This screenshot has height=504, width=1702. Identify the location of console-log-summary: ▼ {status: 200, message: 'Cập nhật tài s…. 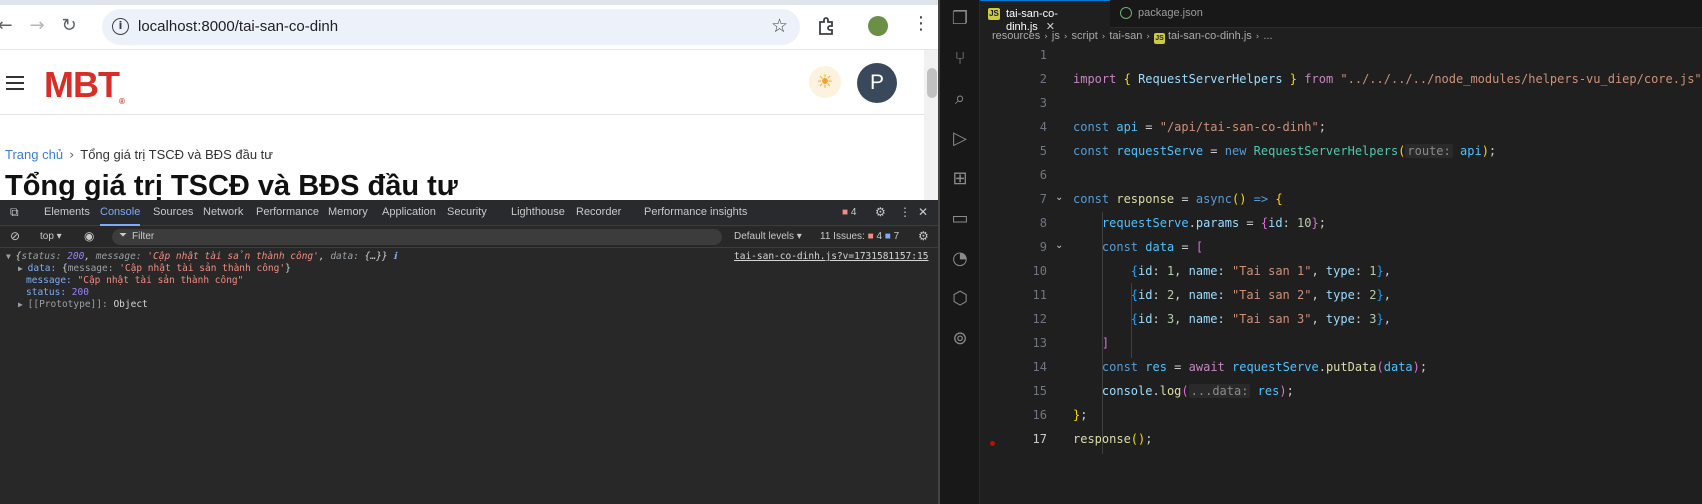
(201, 256).